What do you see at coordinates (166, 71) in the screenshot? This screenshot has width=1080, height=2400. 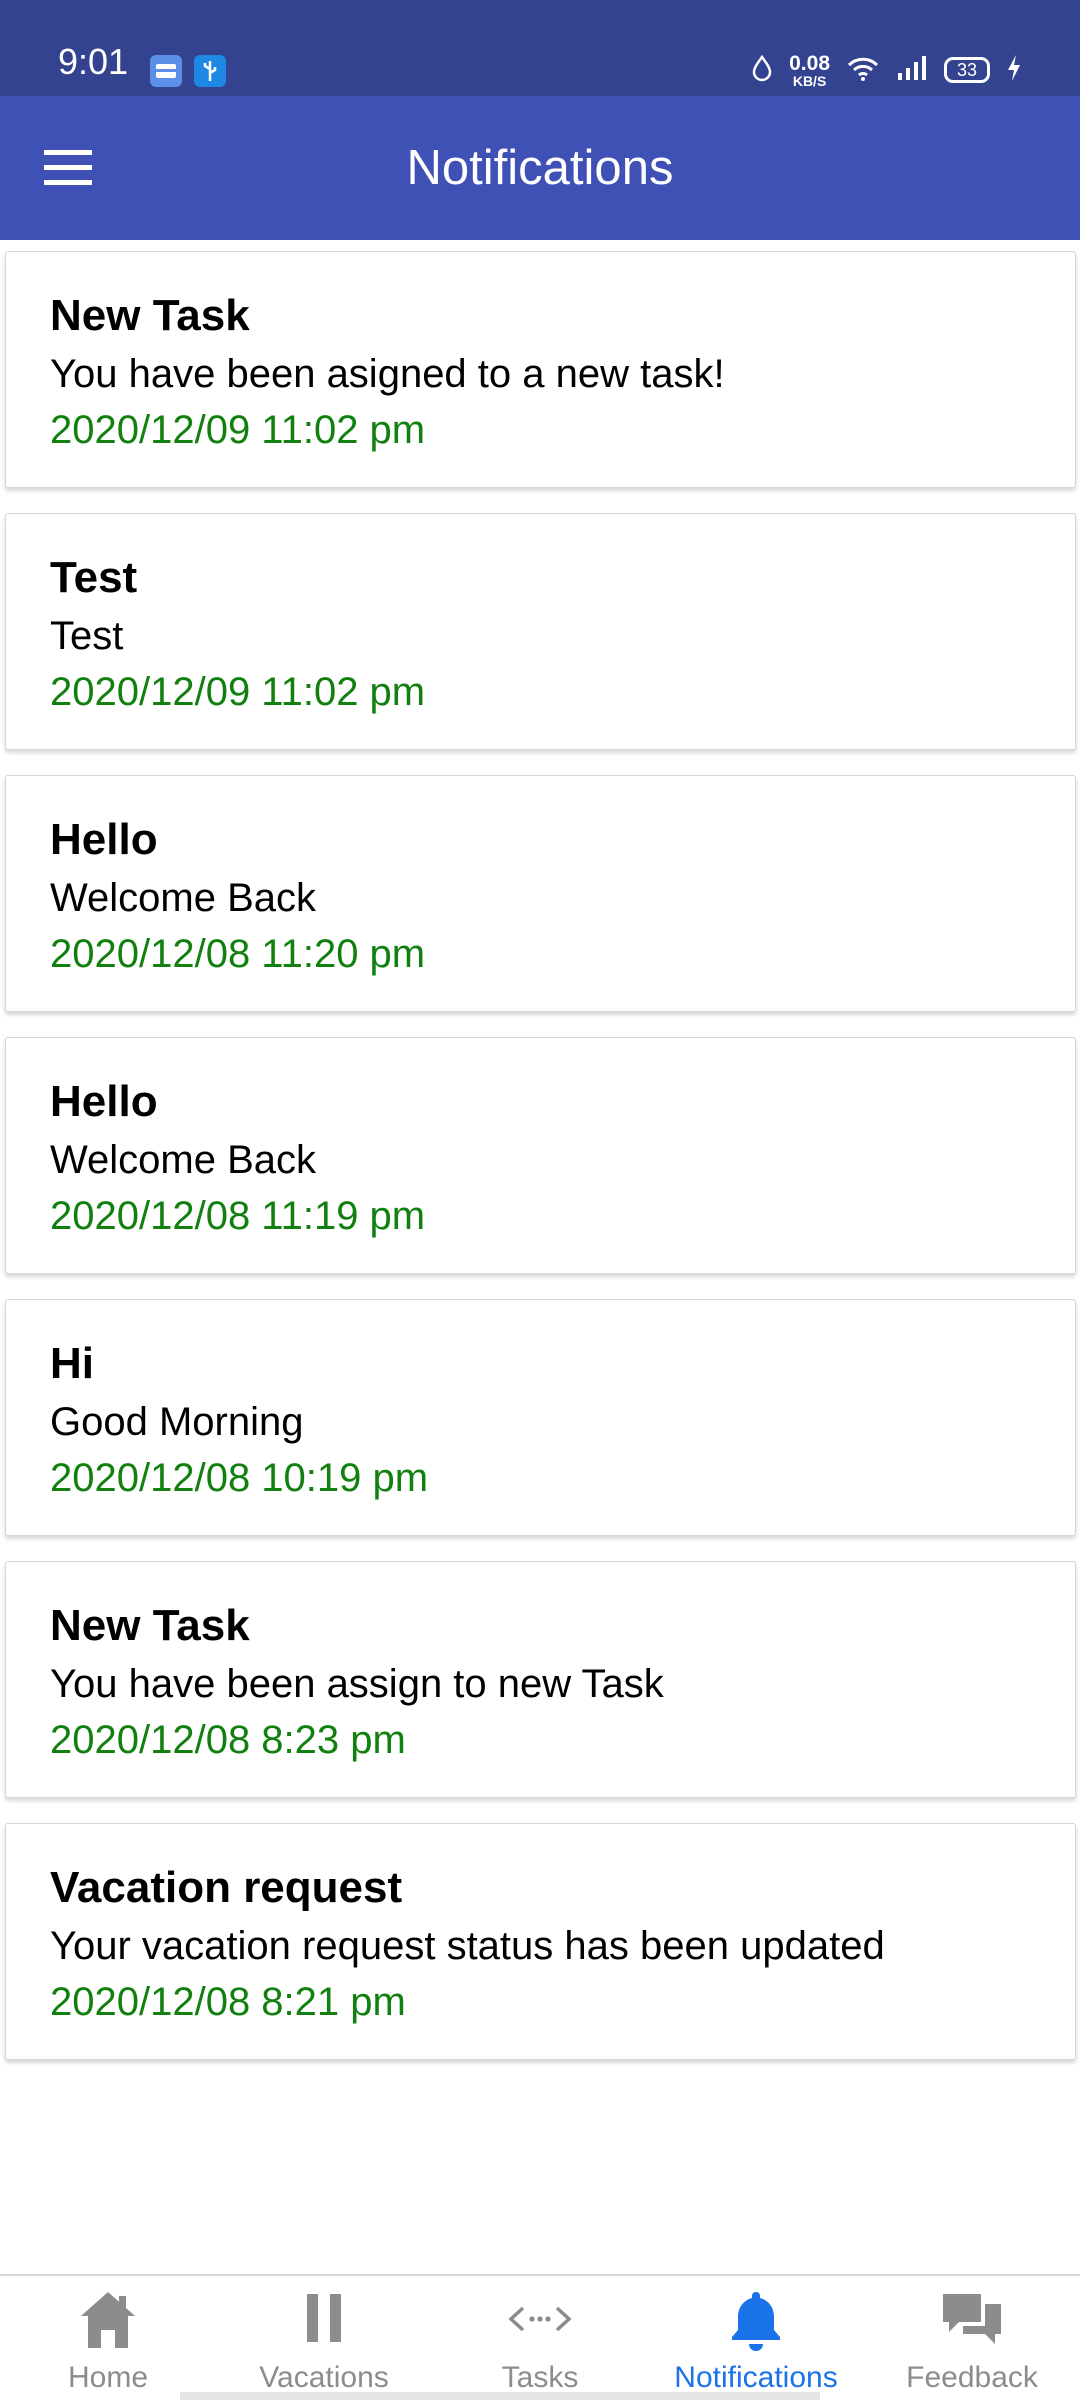 I see `app-notification-icon` at bounding box center [166, 71].